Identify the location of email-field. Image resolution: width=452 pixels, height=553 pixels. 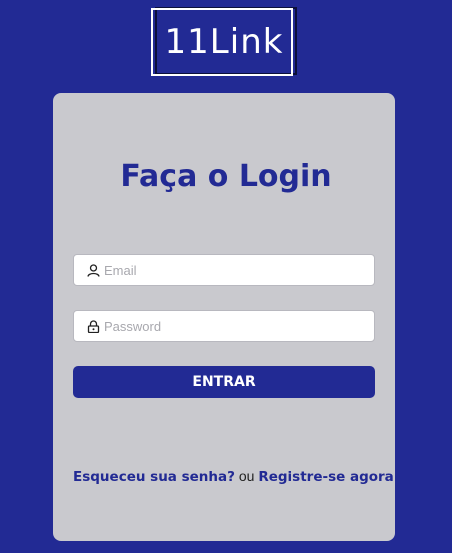
(224, 270).